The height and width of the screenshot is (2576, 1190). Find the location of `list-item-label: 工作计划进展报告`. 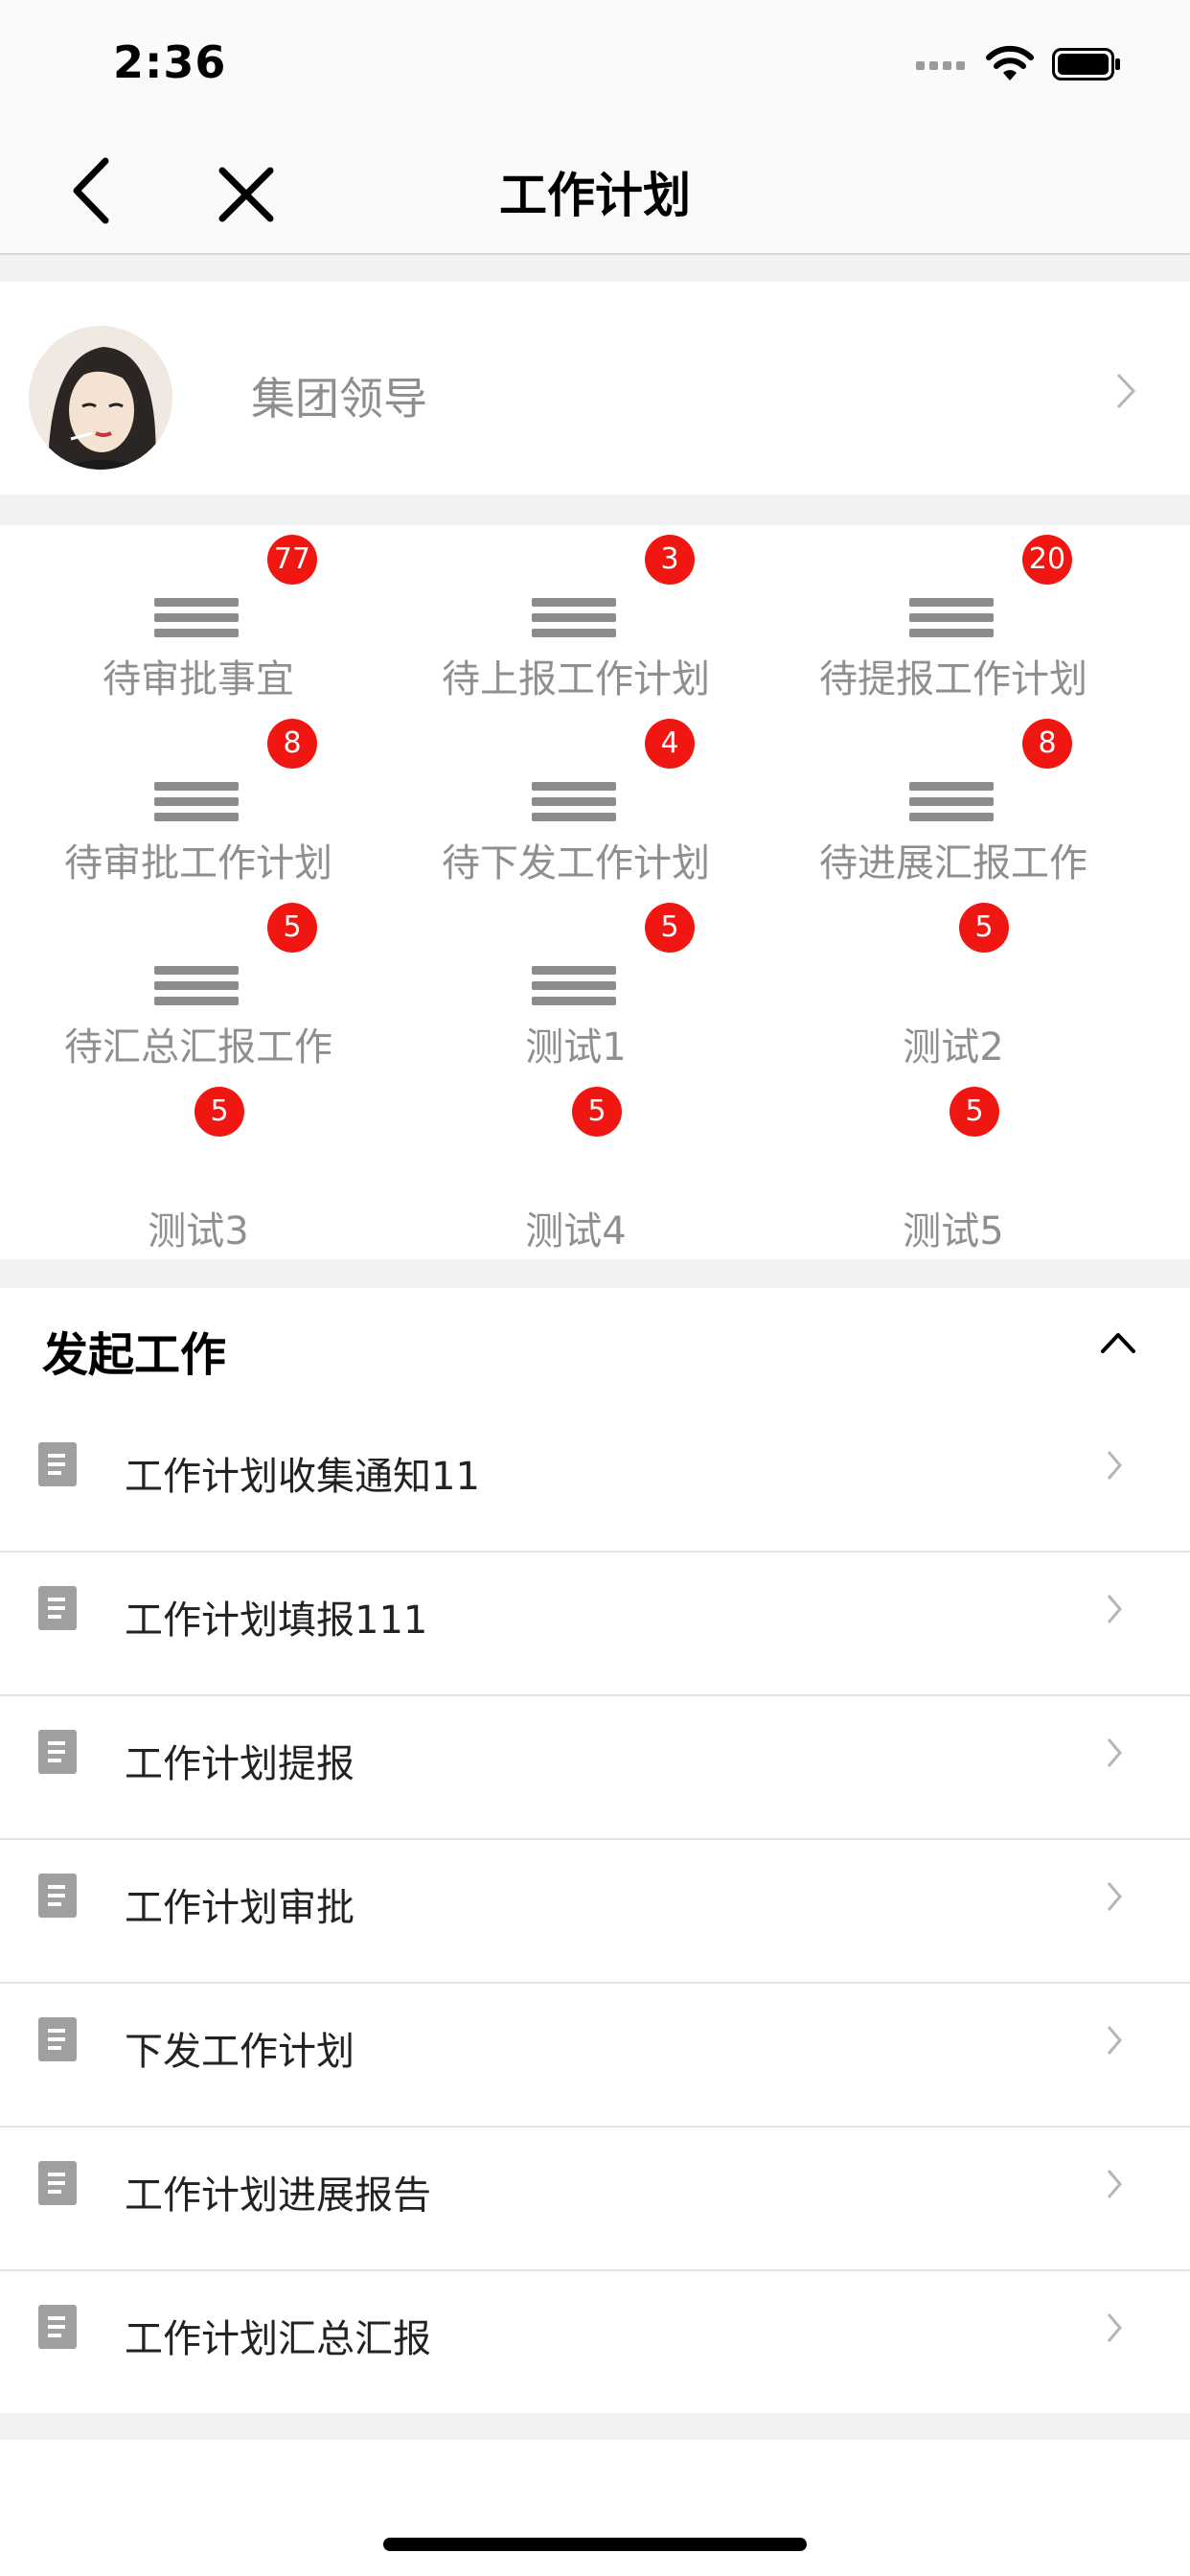

list-item-label: 工作计划进展报告 is located at coordinates (278, 2196).